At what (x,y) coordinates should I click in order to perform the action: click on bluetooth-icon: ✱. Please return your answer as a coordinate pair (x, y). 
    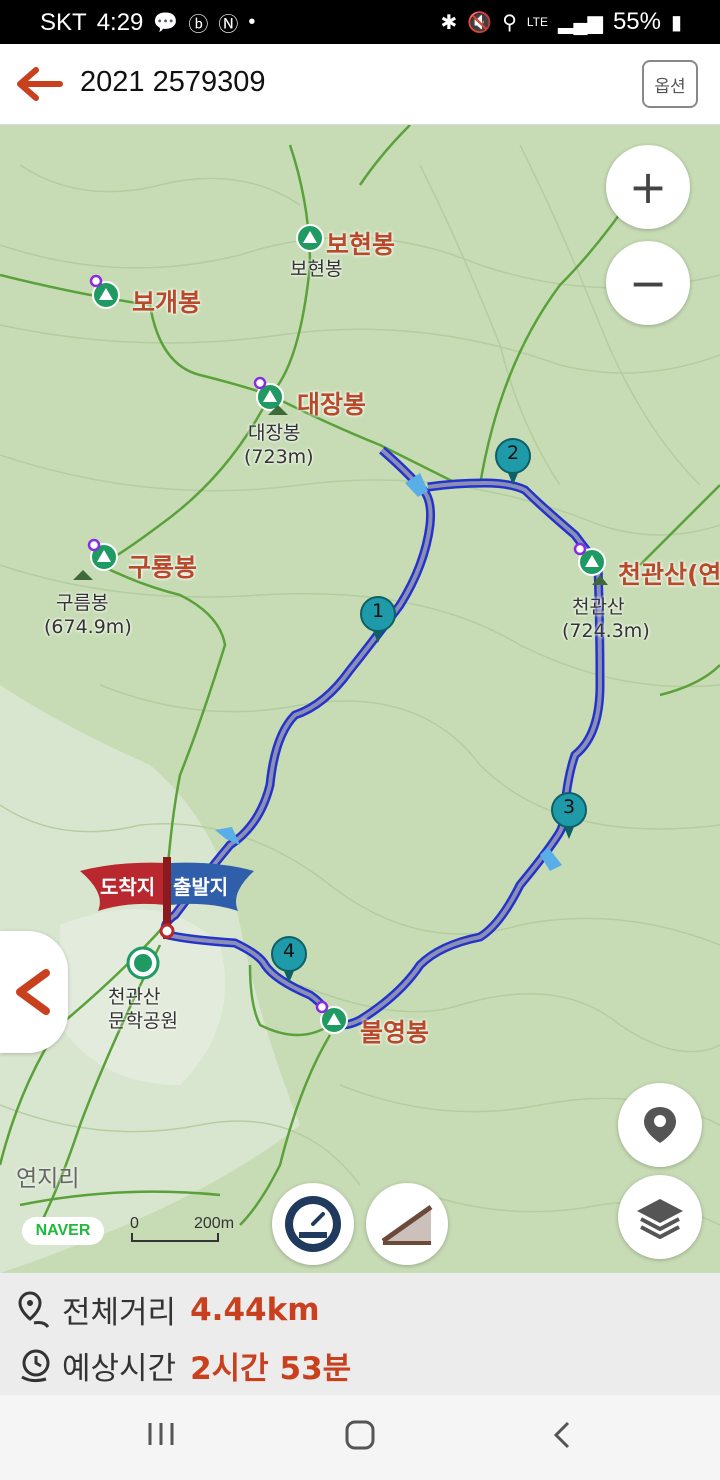
    Looking at the image, I should click on (449, 22).